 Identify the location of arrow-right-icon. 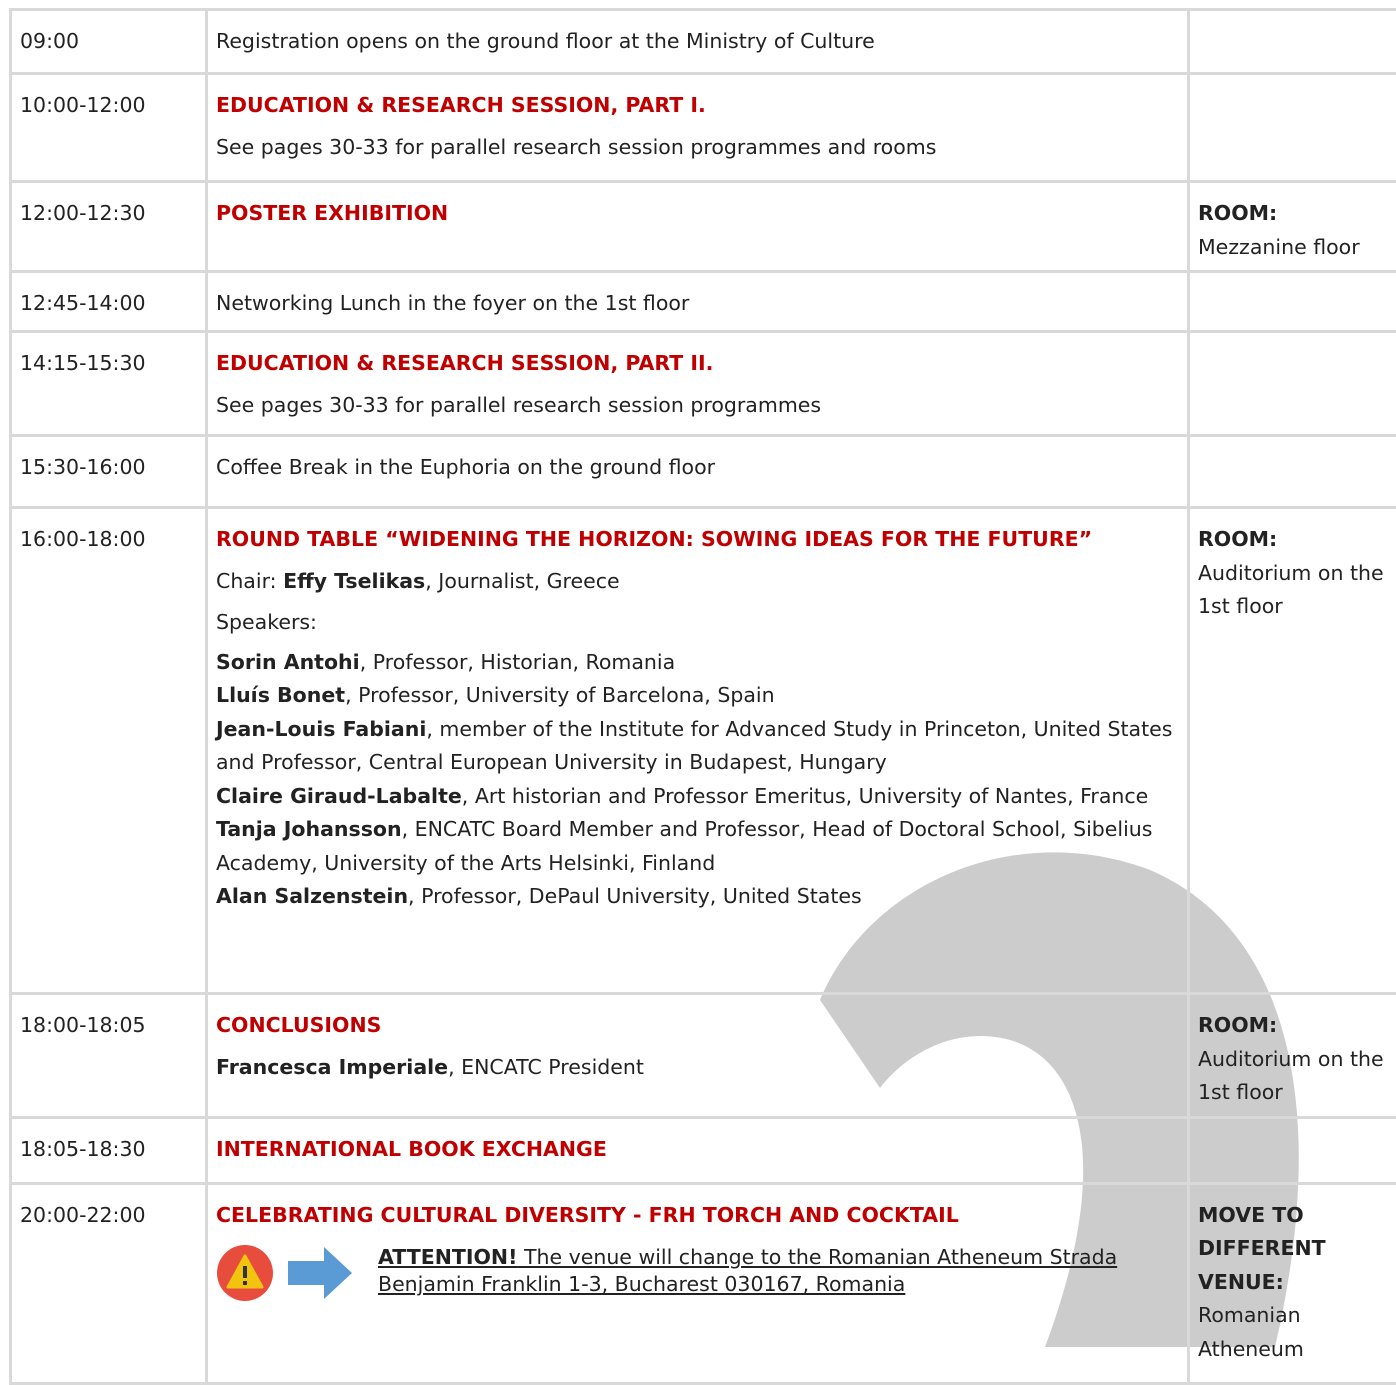
(320, 1278).